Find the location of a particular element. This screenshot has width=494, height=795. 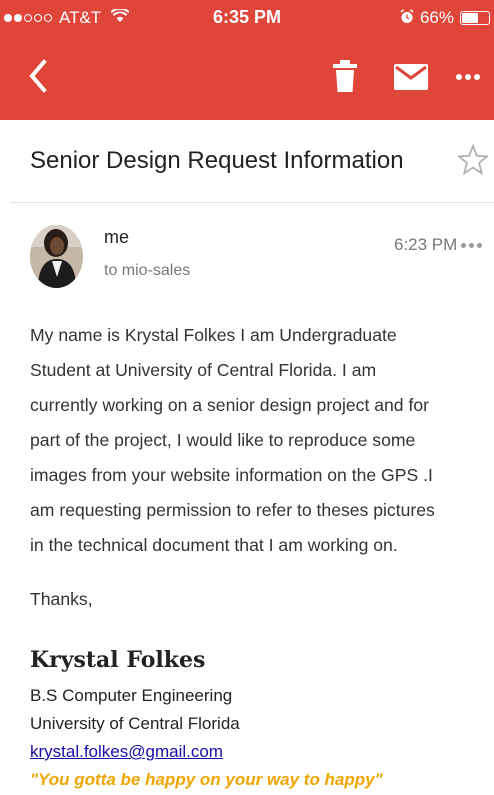

star-icon is located at coordinates (473, 159).